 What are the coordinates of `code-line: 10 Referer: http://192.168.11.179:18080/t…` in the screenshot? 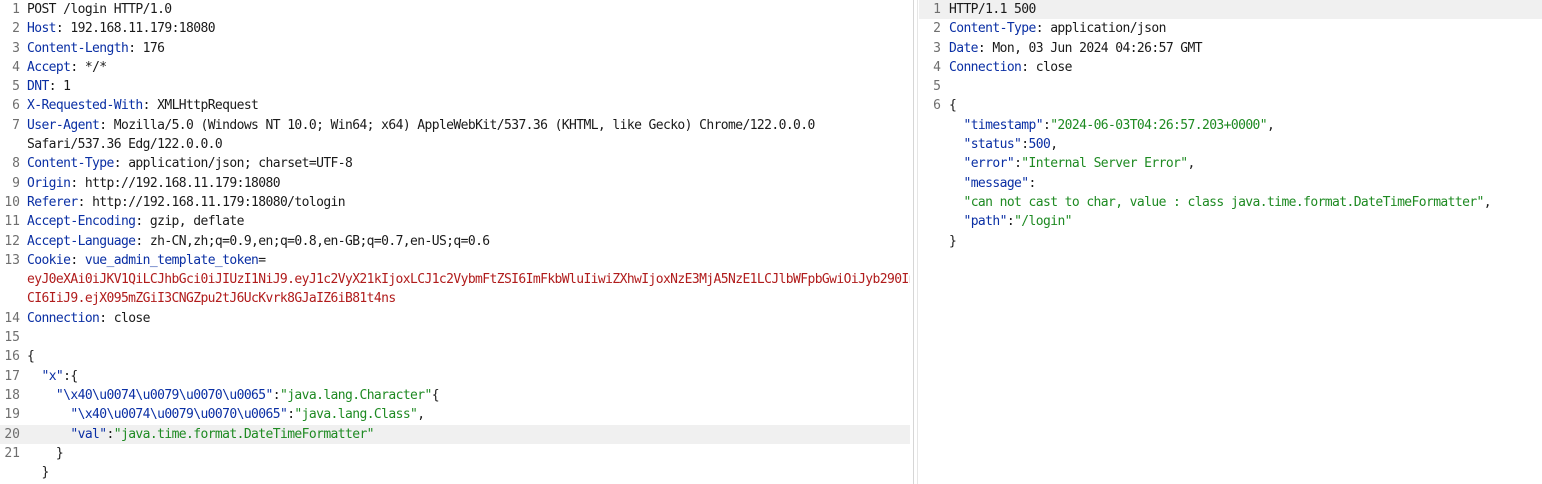 It's located at (455, 202).